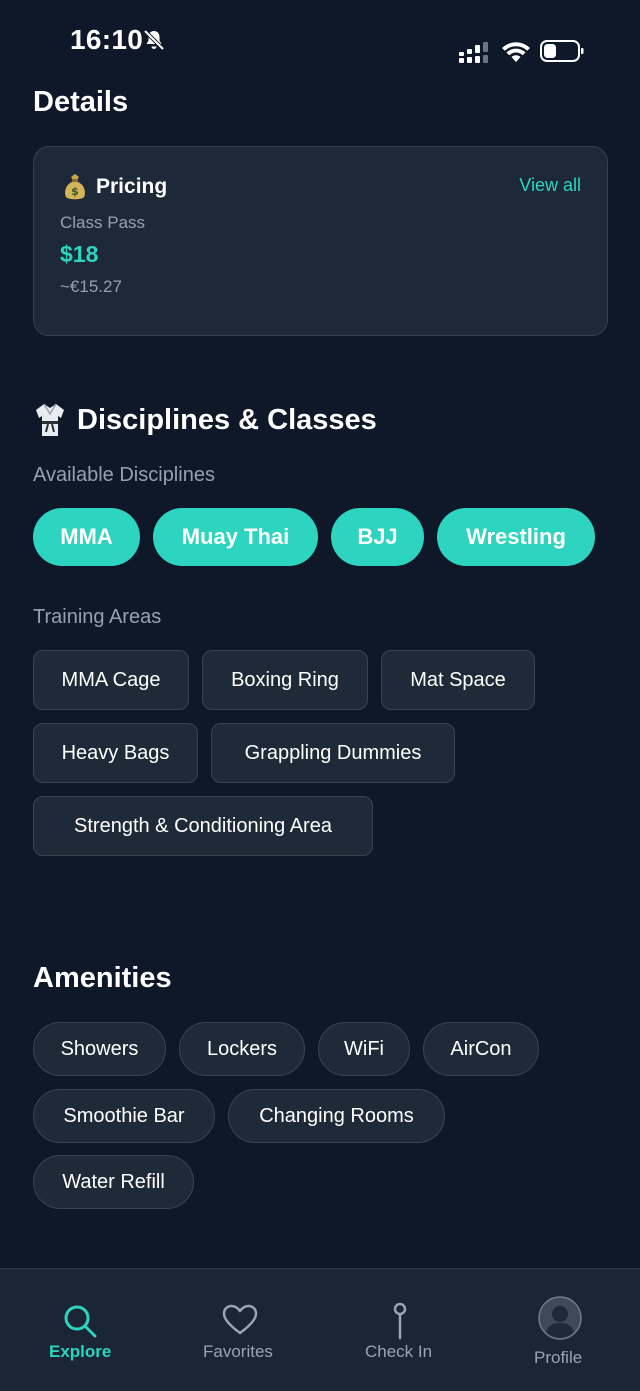  I want to click on discipline-chip-wrestling: Wrestling, so click(516, 537).